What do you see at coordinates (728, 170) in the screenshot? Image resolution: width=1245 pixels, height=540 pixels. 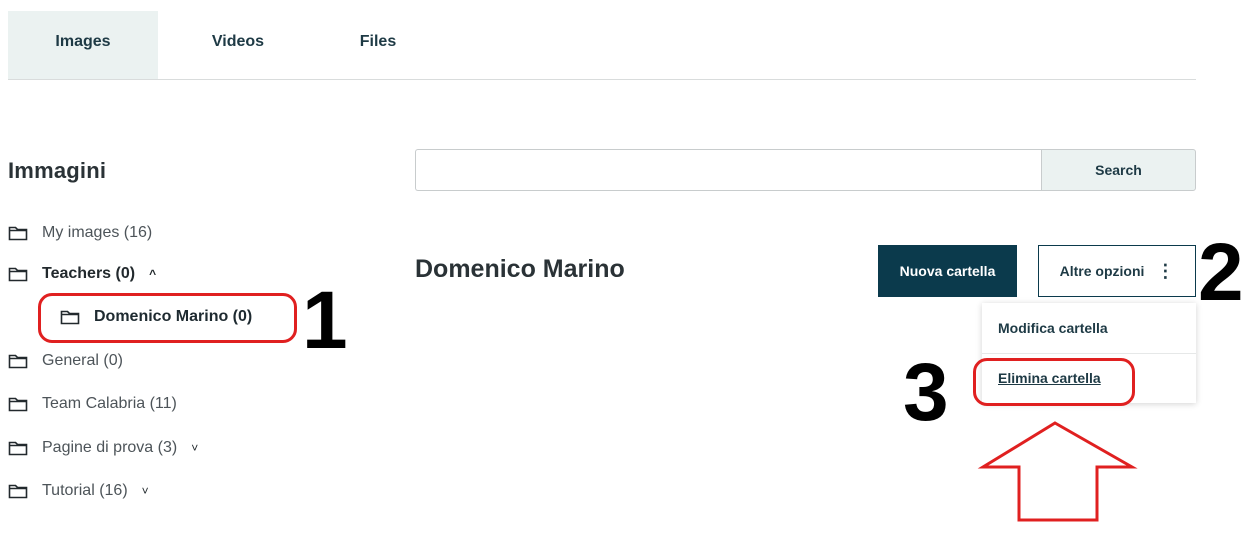 I see `search-input` at bounding box center [728, 170].